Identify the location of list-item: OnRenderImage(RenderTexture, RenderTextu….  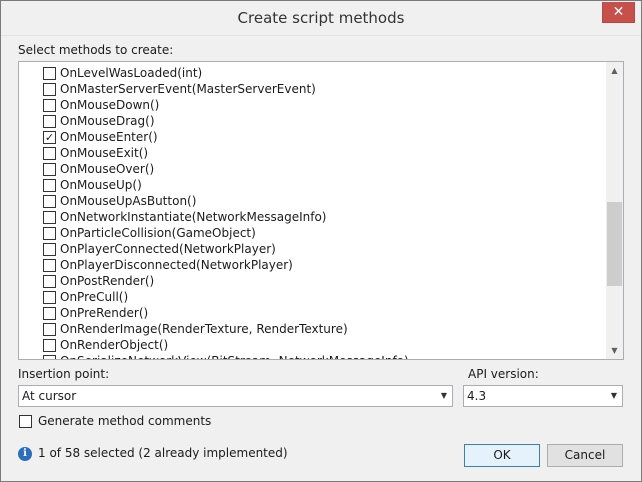
(195, 329).